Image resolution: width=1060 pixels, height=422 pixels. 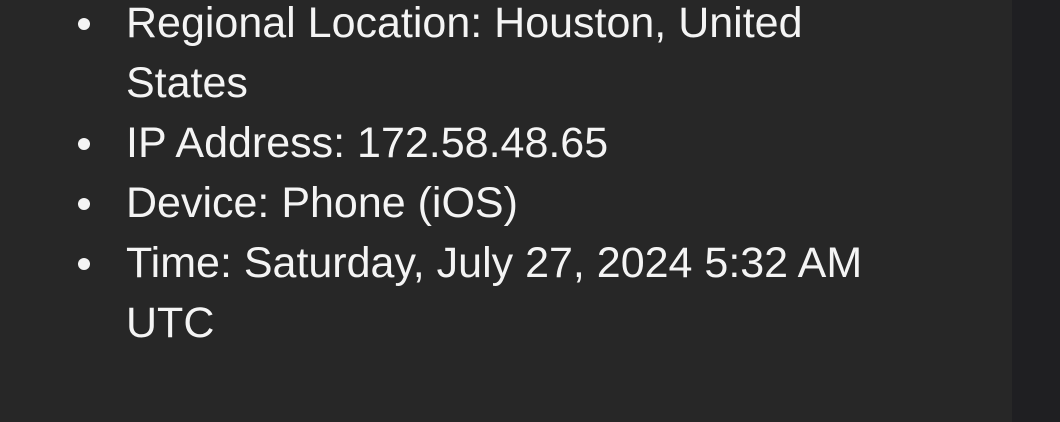 What do you see at coordinates (1036, 211) in the screenshot?
I see `side-panel-edge` at bounding box center [1036, 211].